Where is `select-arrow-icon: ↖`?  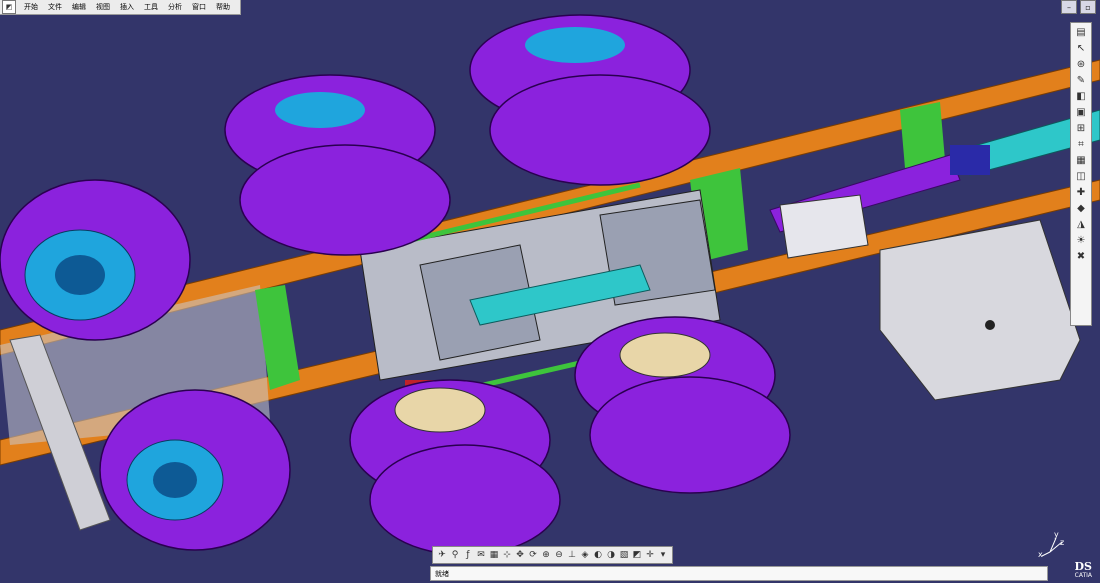 select-arrow-icon: ↖ is located at coordinates (1081, 48).